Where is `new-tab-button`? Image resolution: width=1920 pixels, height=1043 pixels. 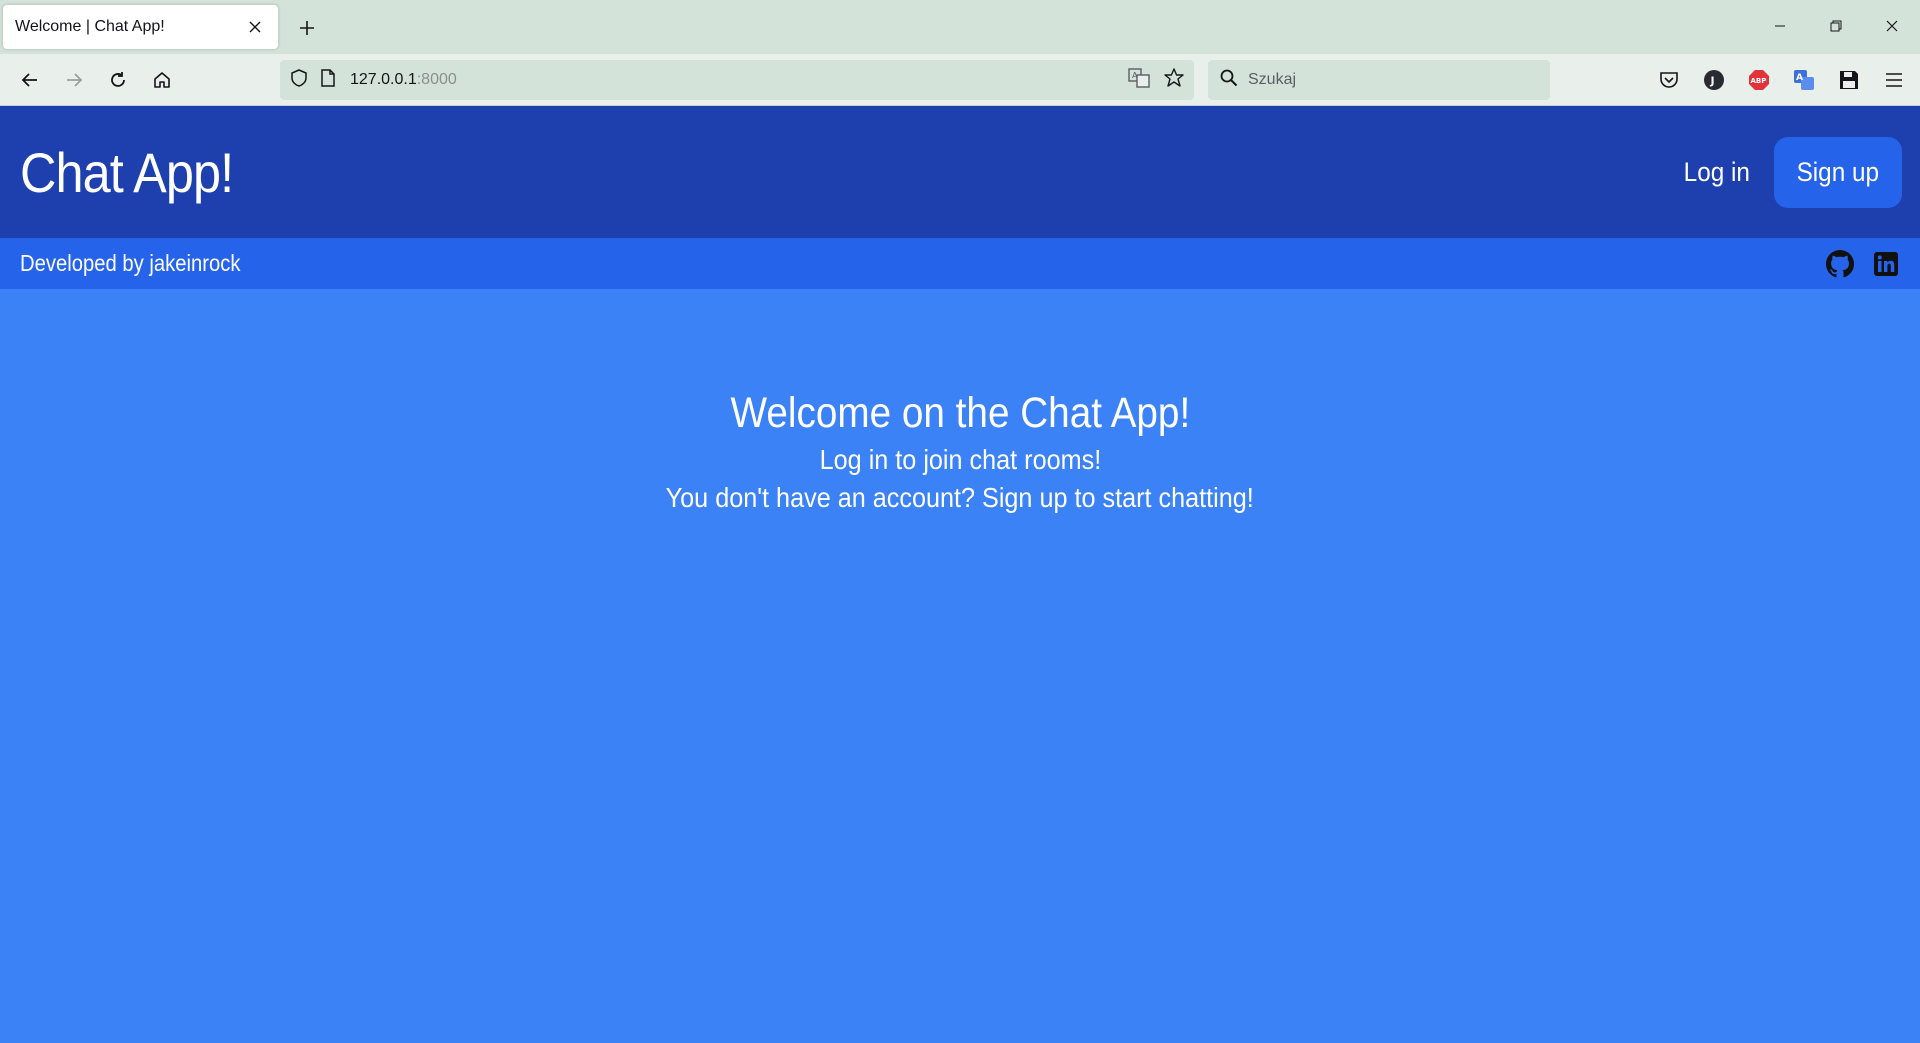
new-tab-button is located at coordinates (307, 28).